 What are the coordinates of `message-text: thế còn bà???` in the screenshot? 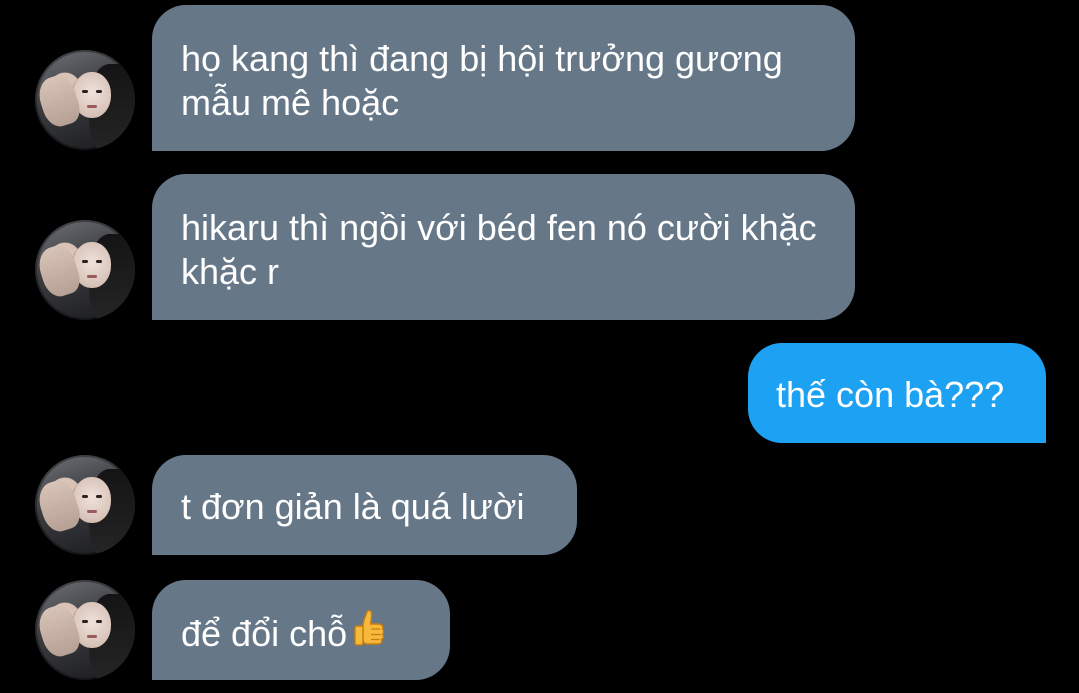 It's located at (890, 394).